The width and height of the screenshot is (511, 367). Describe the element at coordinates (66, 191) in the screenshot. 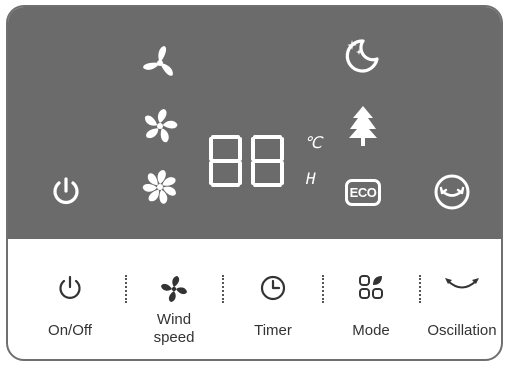

I see `power-indicator-icon` at that location.